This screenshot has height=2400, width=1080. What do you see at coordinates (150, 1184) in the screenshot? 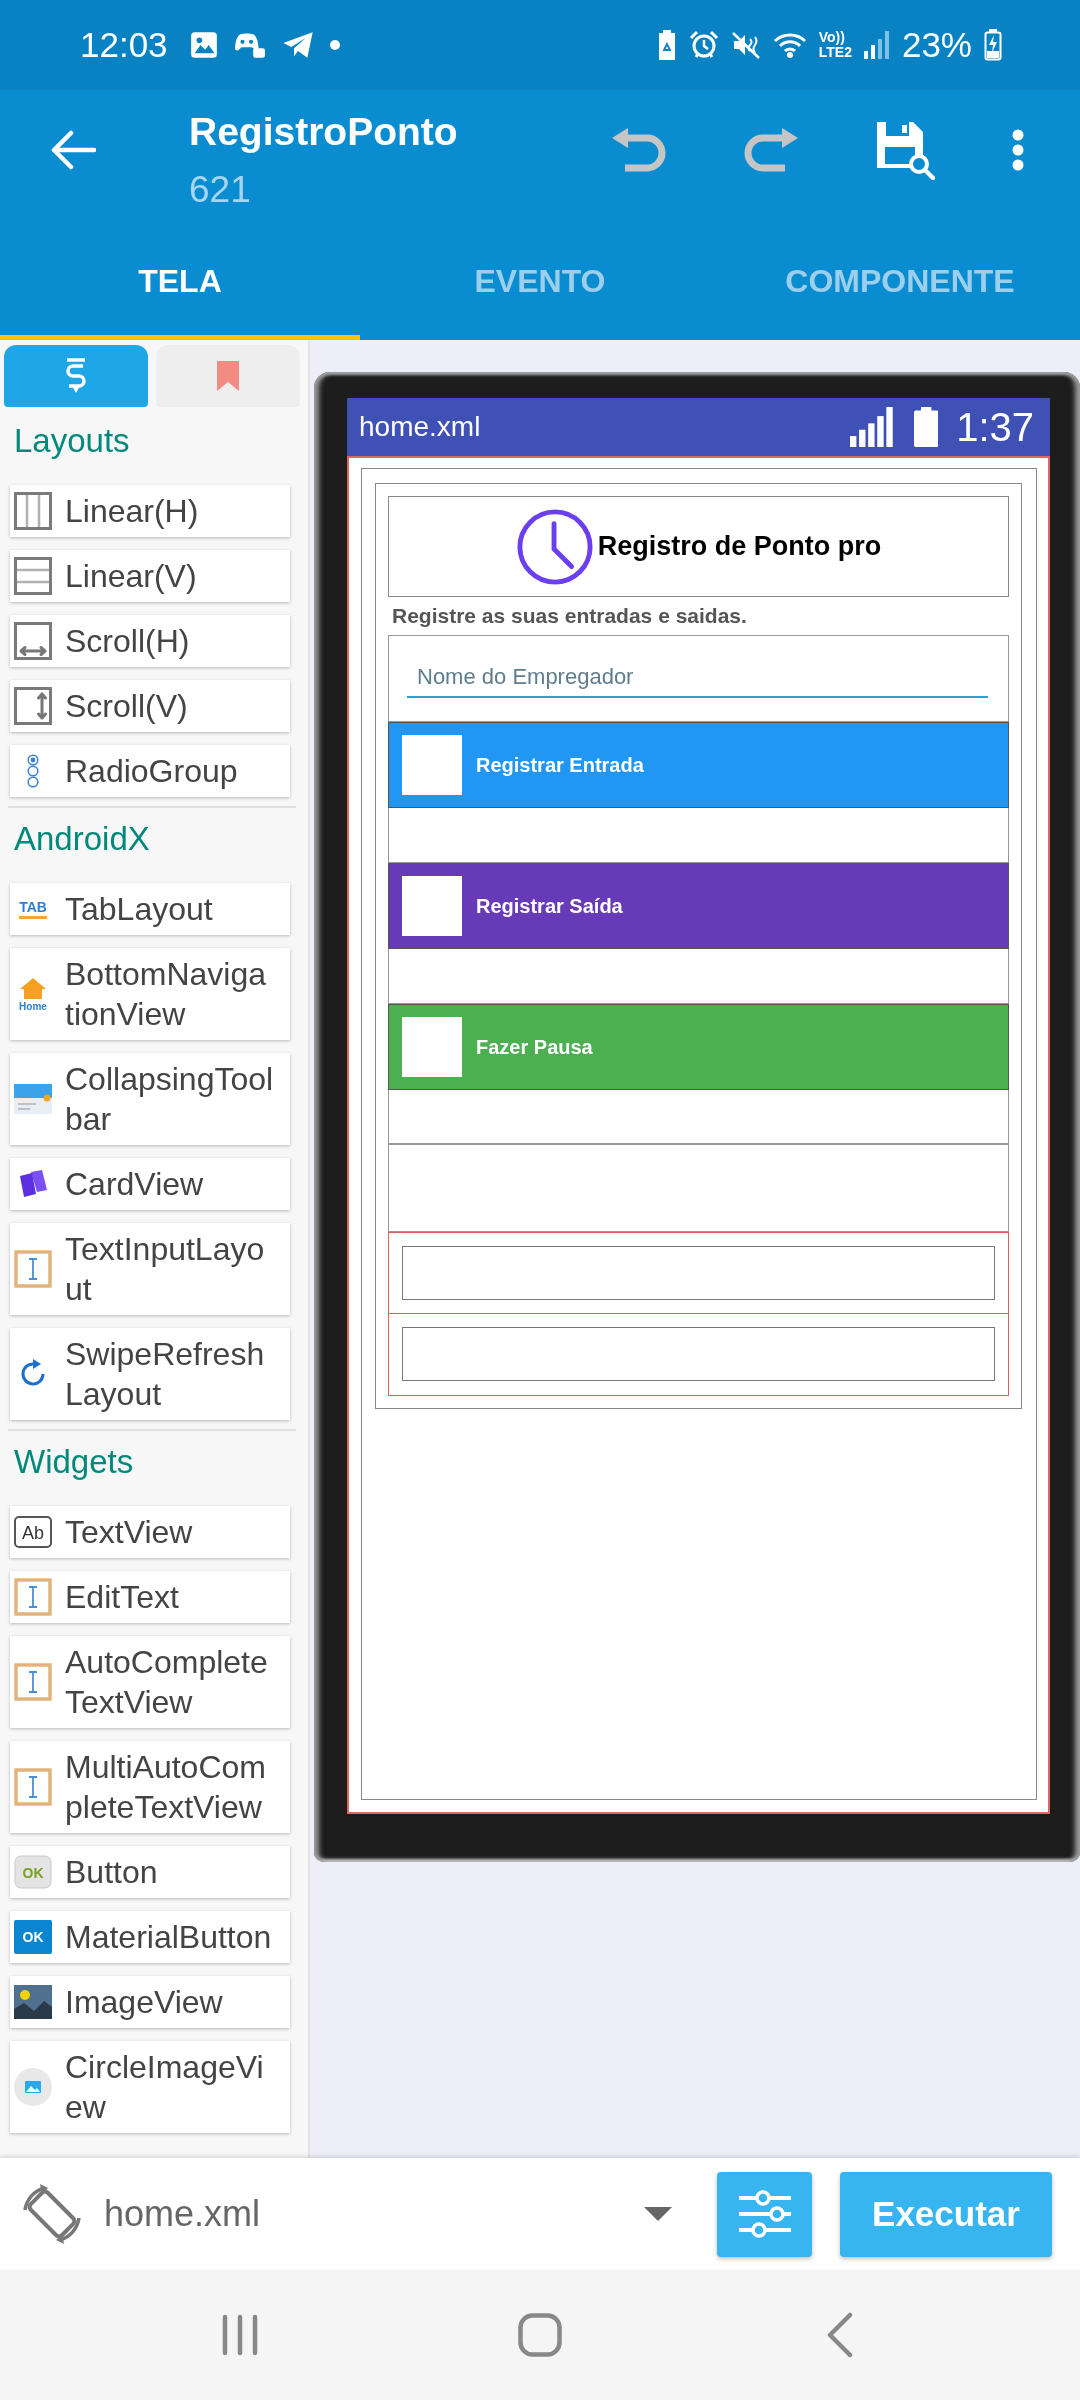
I see `palette-item: CardView` at bounding box center [150, 1184].